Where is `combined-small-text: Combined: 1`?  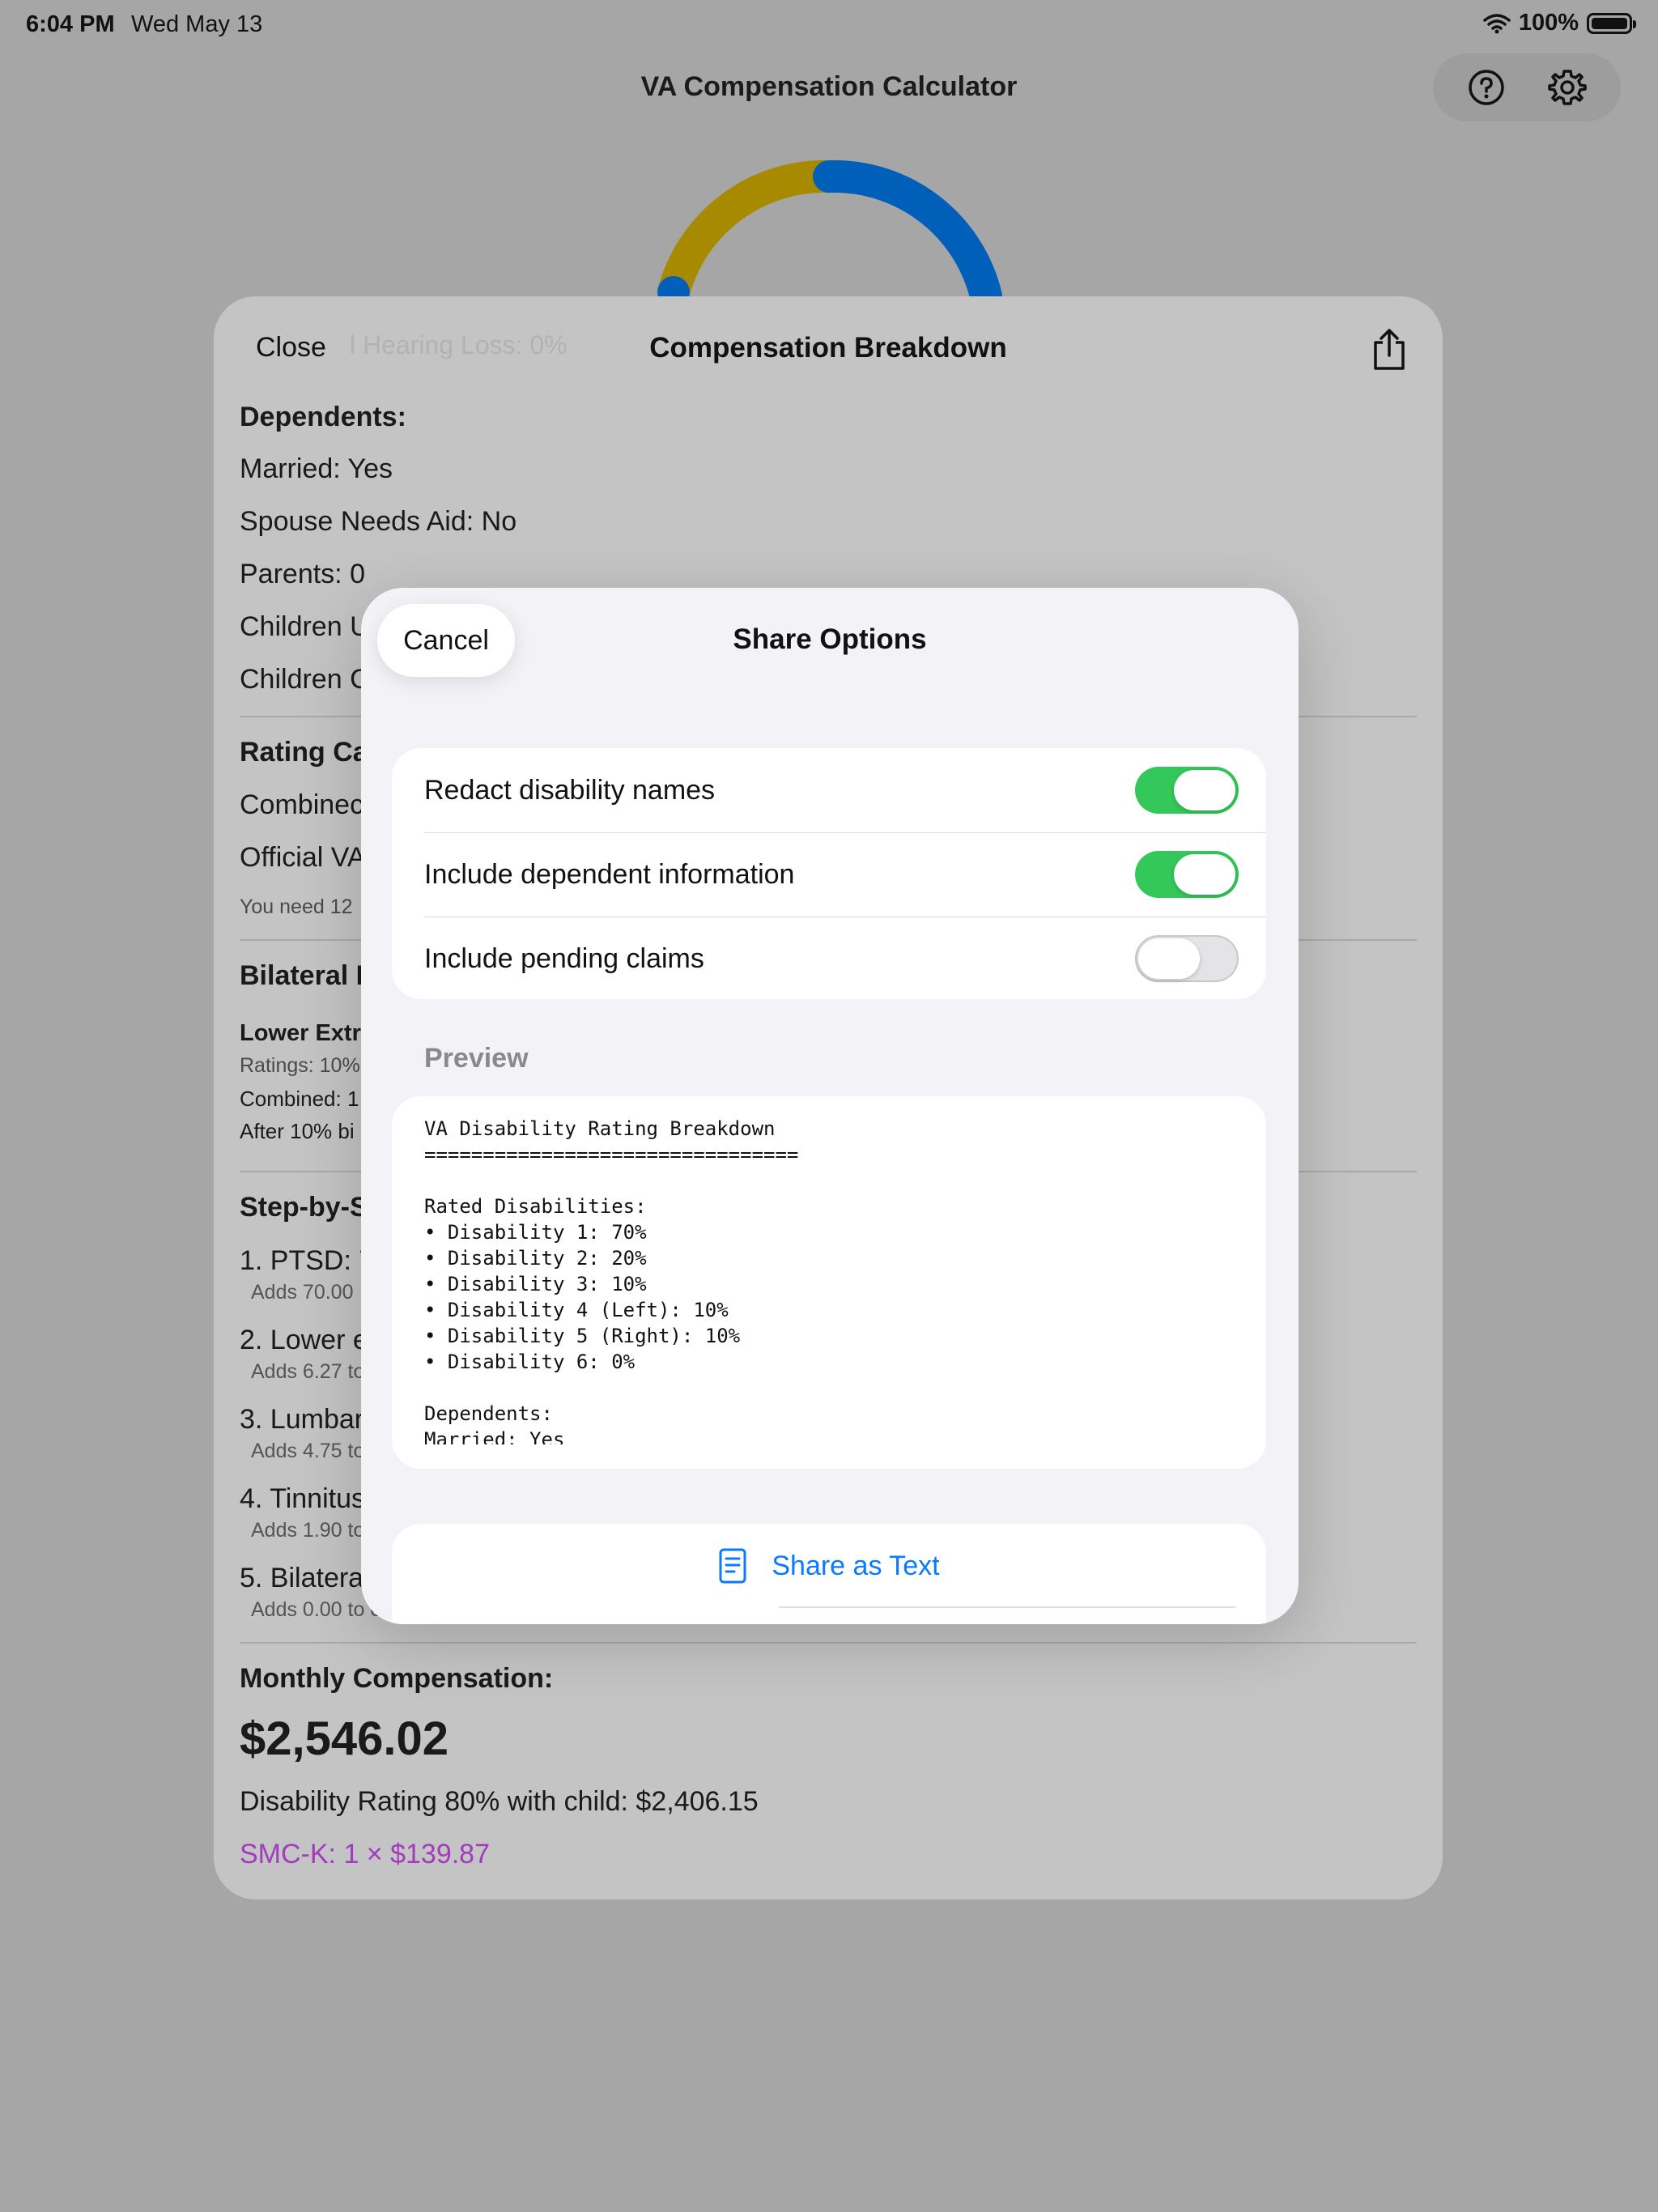
combined-small-text: Combined: 1 is located at coordinates (299, 1099).